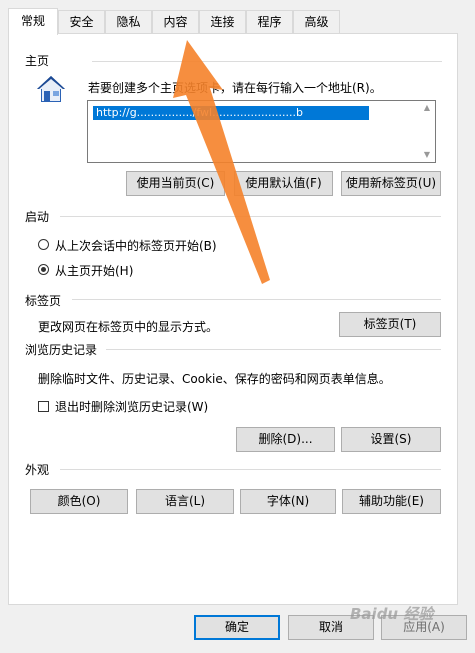 The height and width of the screenshot is (653, 475). Describe the element at coordinates (221, 162) in the screenshot. I see `orange-arrow-icon` at that location.